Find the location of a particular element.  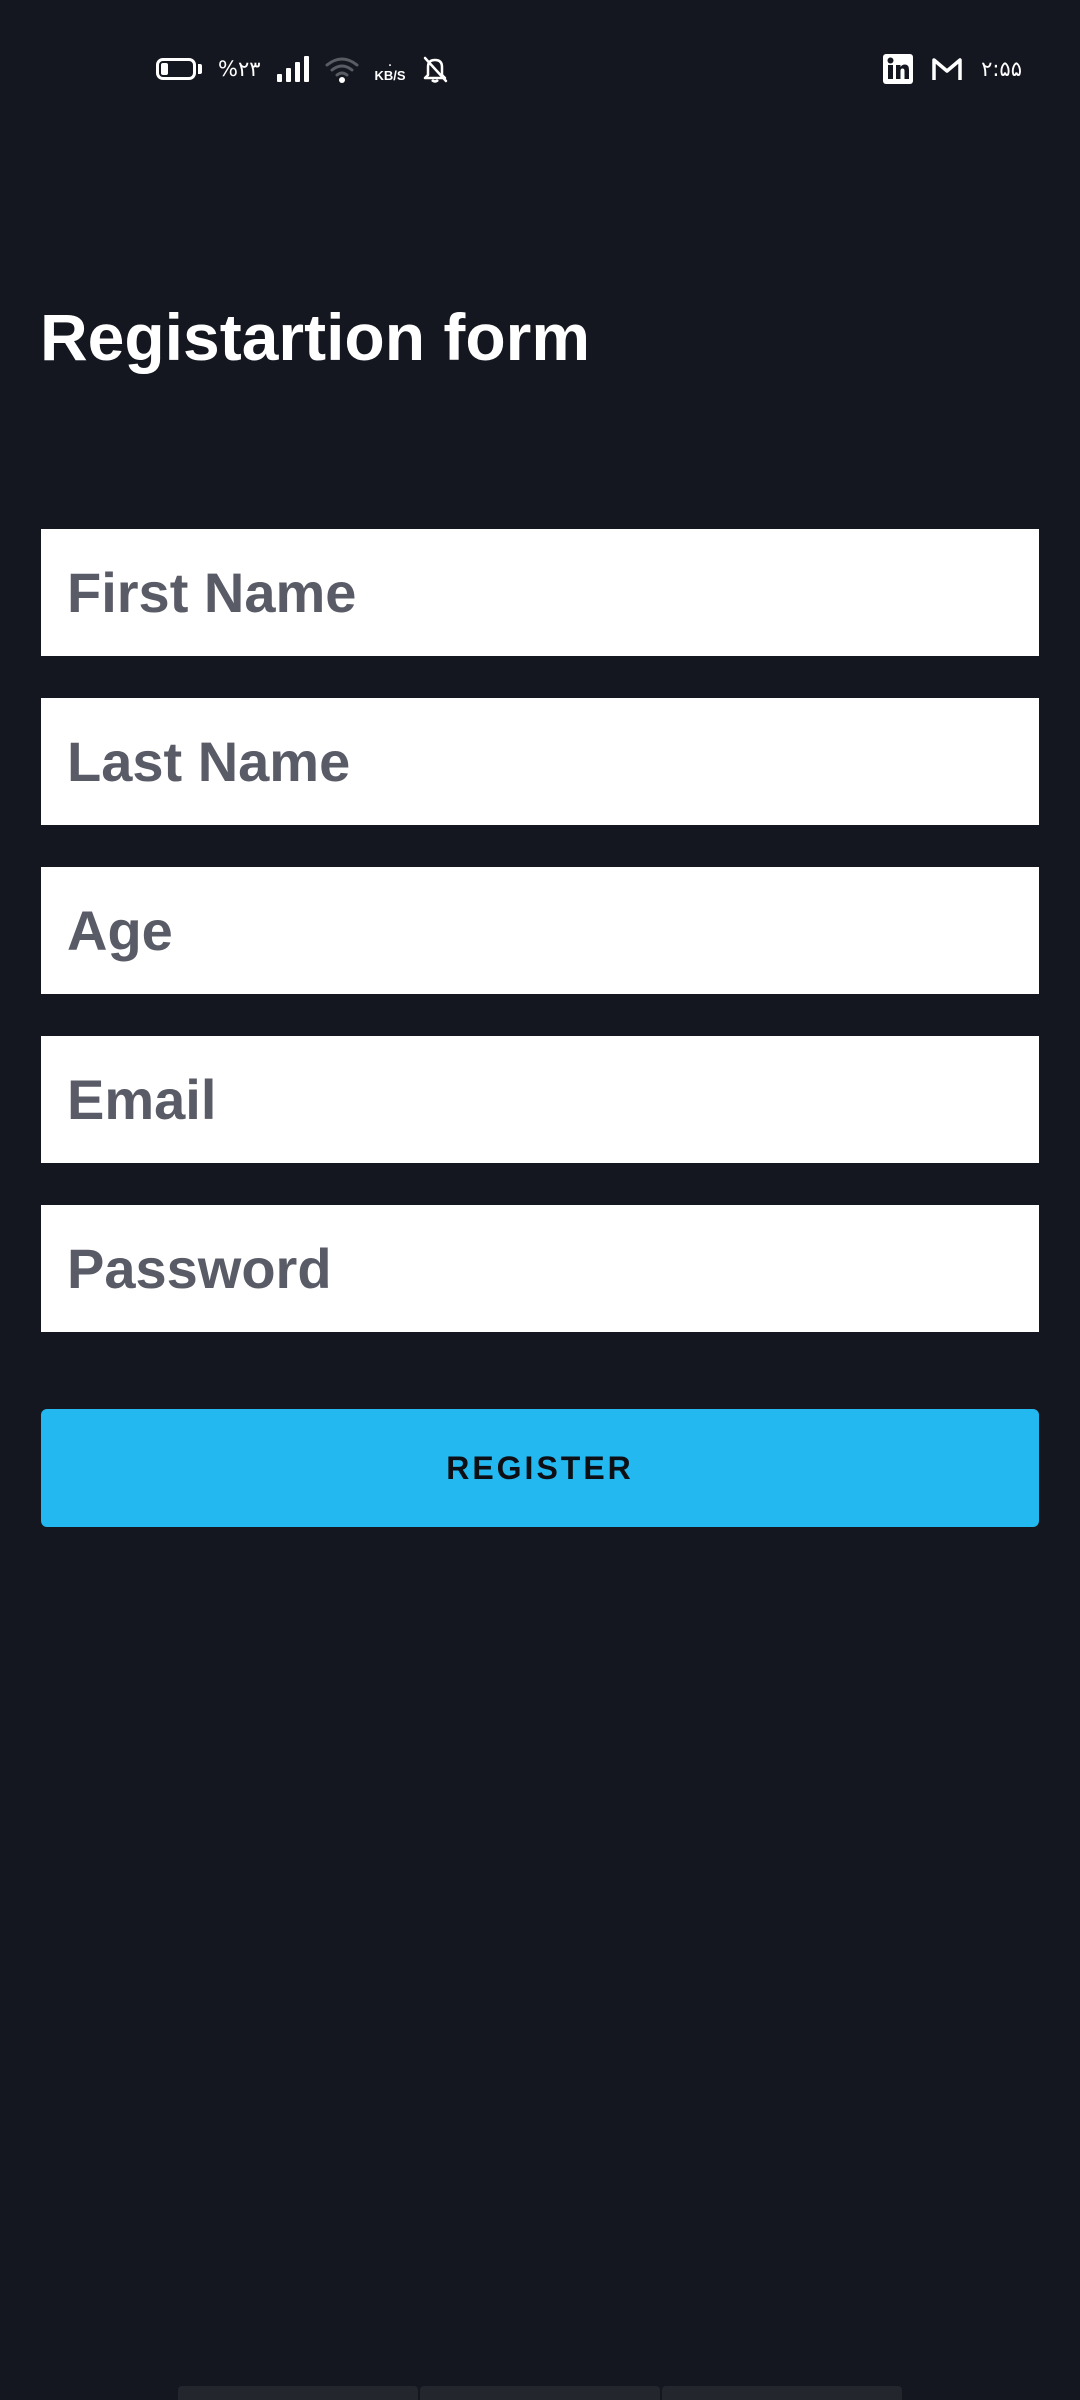

first-name-input is located at coordinates (540, 592).